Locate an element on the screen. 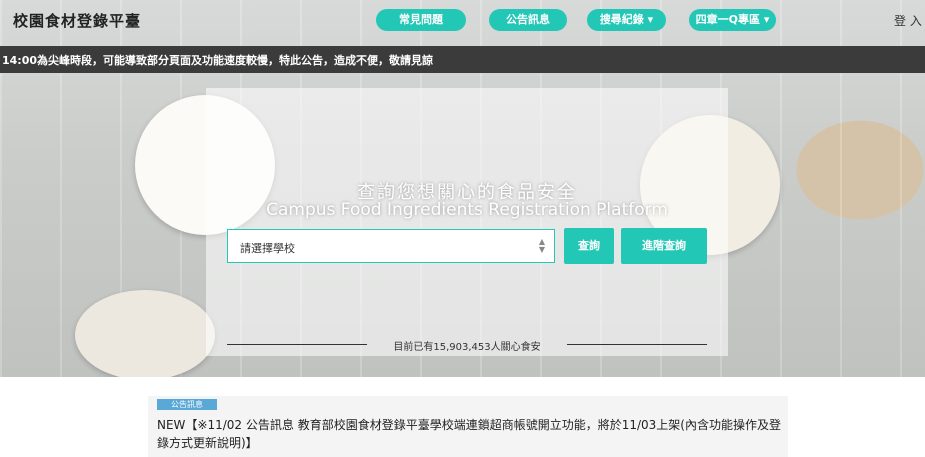 Image resolution: width=925 pixels, height=457 pixels. advanced-search-button: 進階查詢 is located at coordinates (664, 246).